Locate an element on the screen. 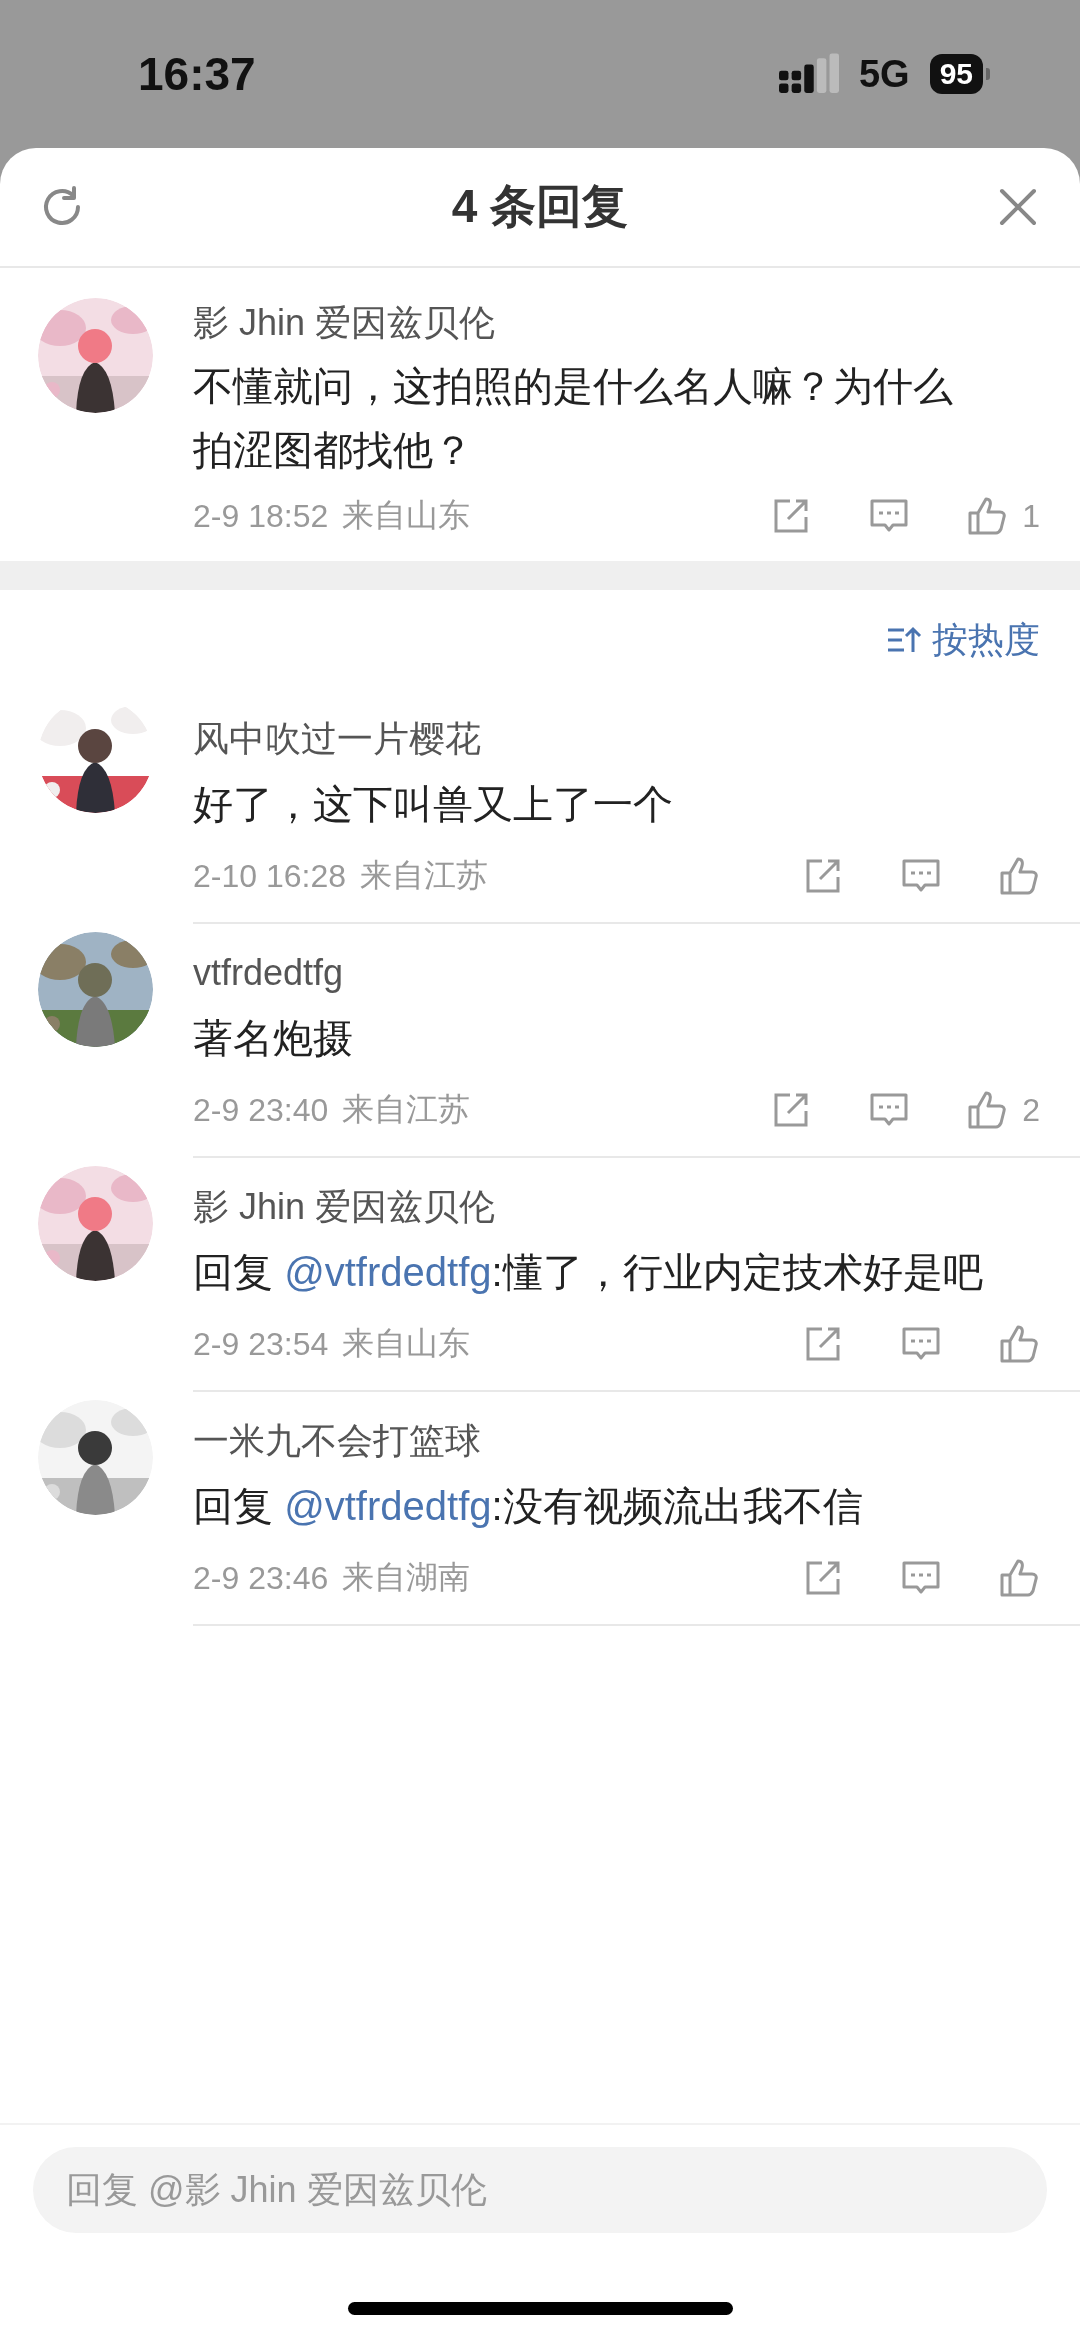 The image size is (1080, 2342). like-count: 1 is located at coordinates (1031, 516).